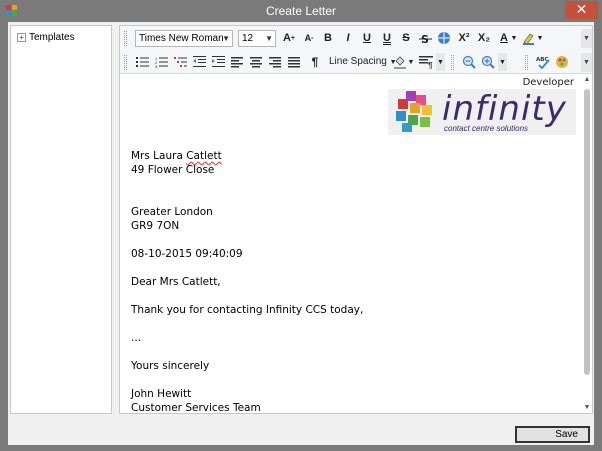  I want to click on expand-icon: +, so click(21, 37).